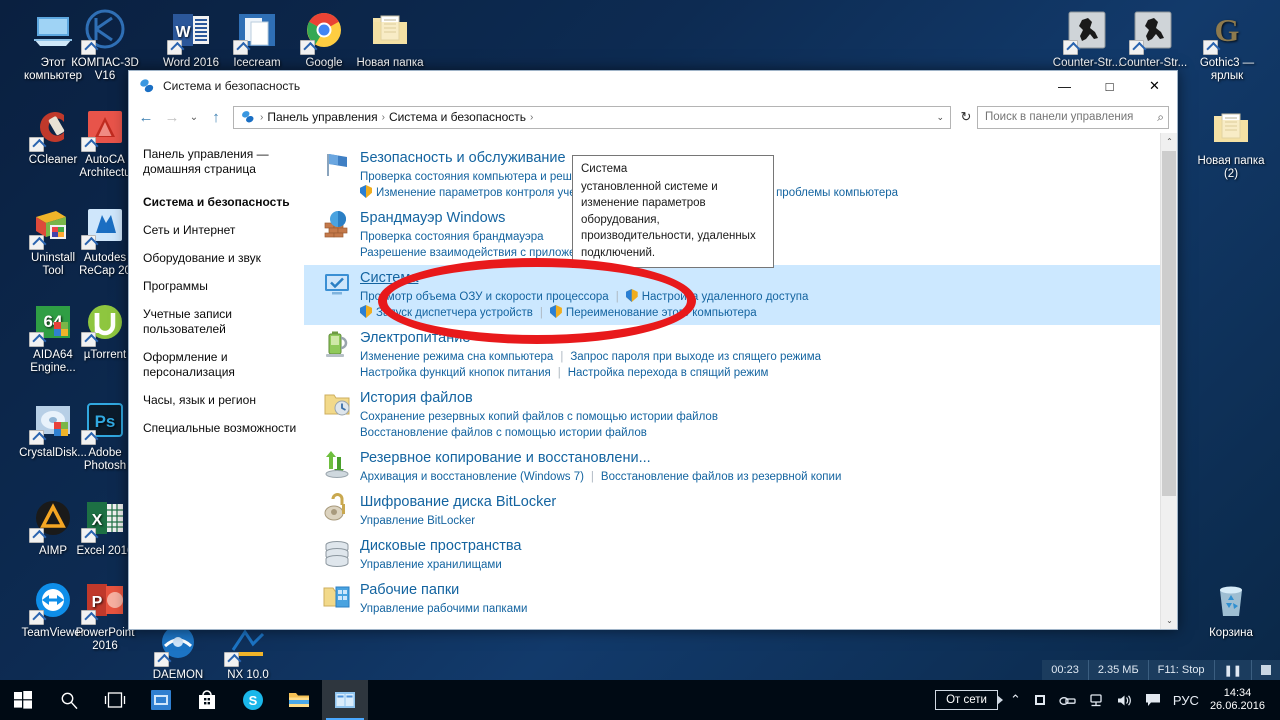 The height and width of the screenshot is (720, 1280). I want to click on category-title-work-folders: Рабочие папки, so click(409, 590).